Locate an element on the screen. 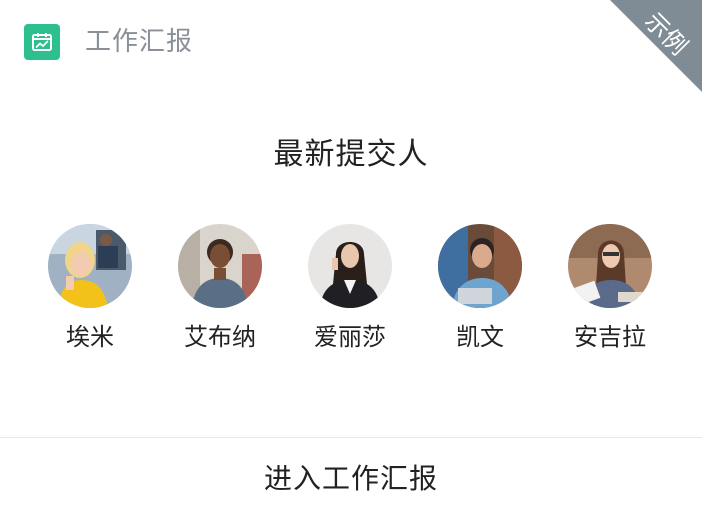 This screenshot has width=702, height=520. person-name: 艾布纳 is located at coordinates (220, 337).